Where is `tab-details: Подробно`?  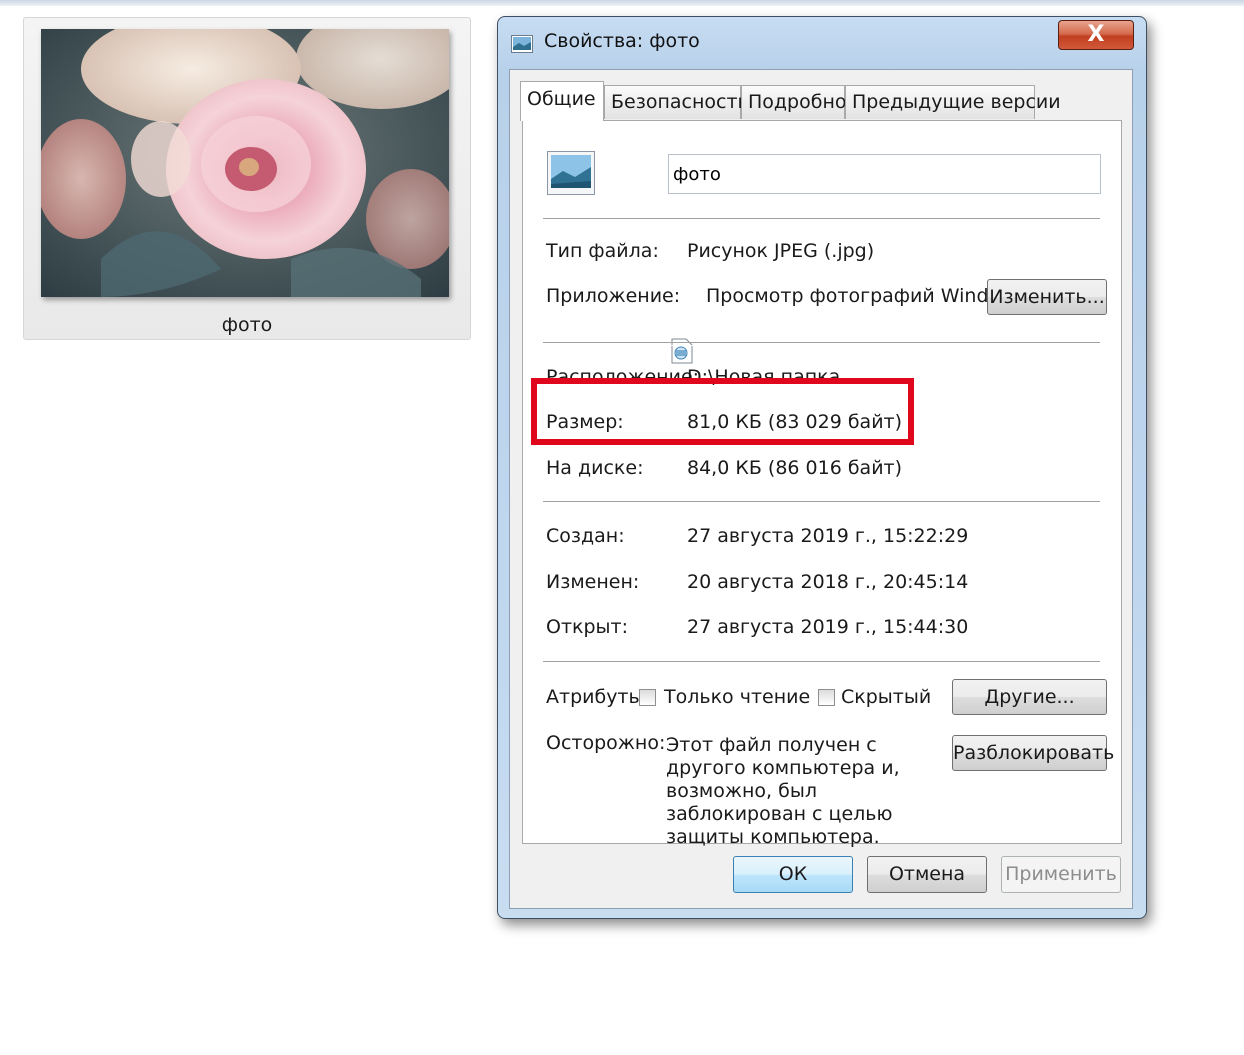 tab-details: Подробно is located at coordinates (794, 102).